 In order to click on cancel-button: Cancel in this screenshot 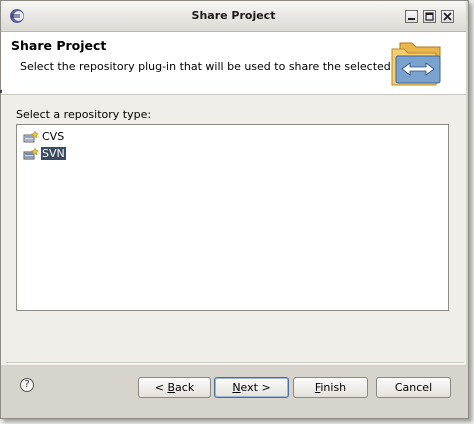, I will do `click(413, 387)`.